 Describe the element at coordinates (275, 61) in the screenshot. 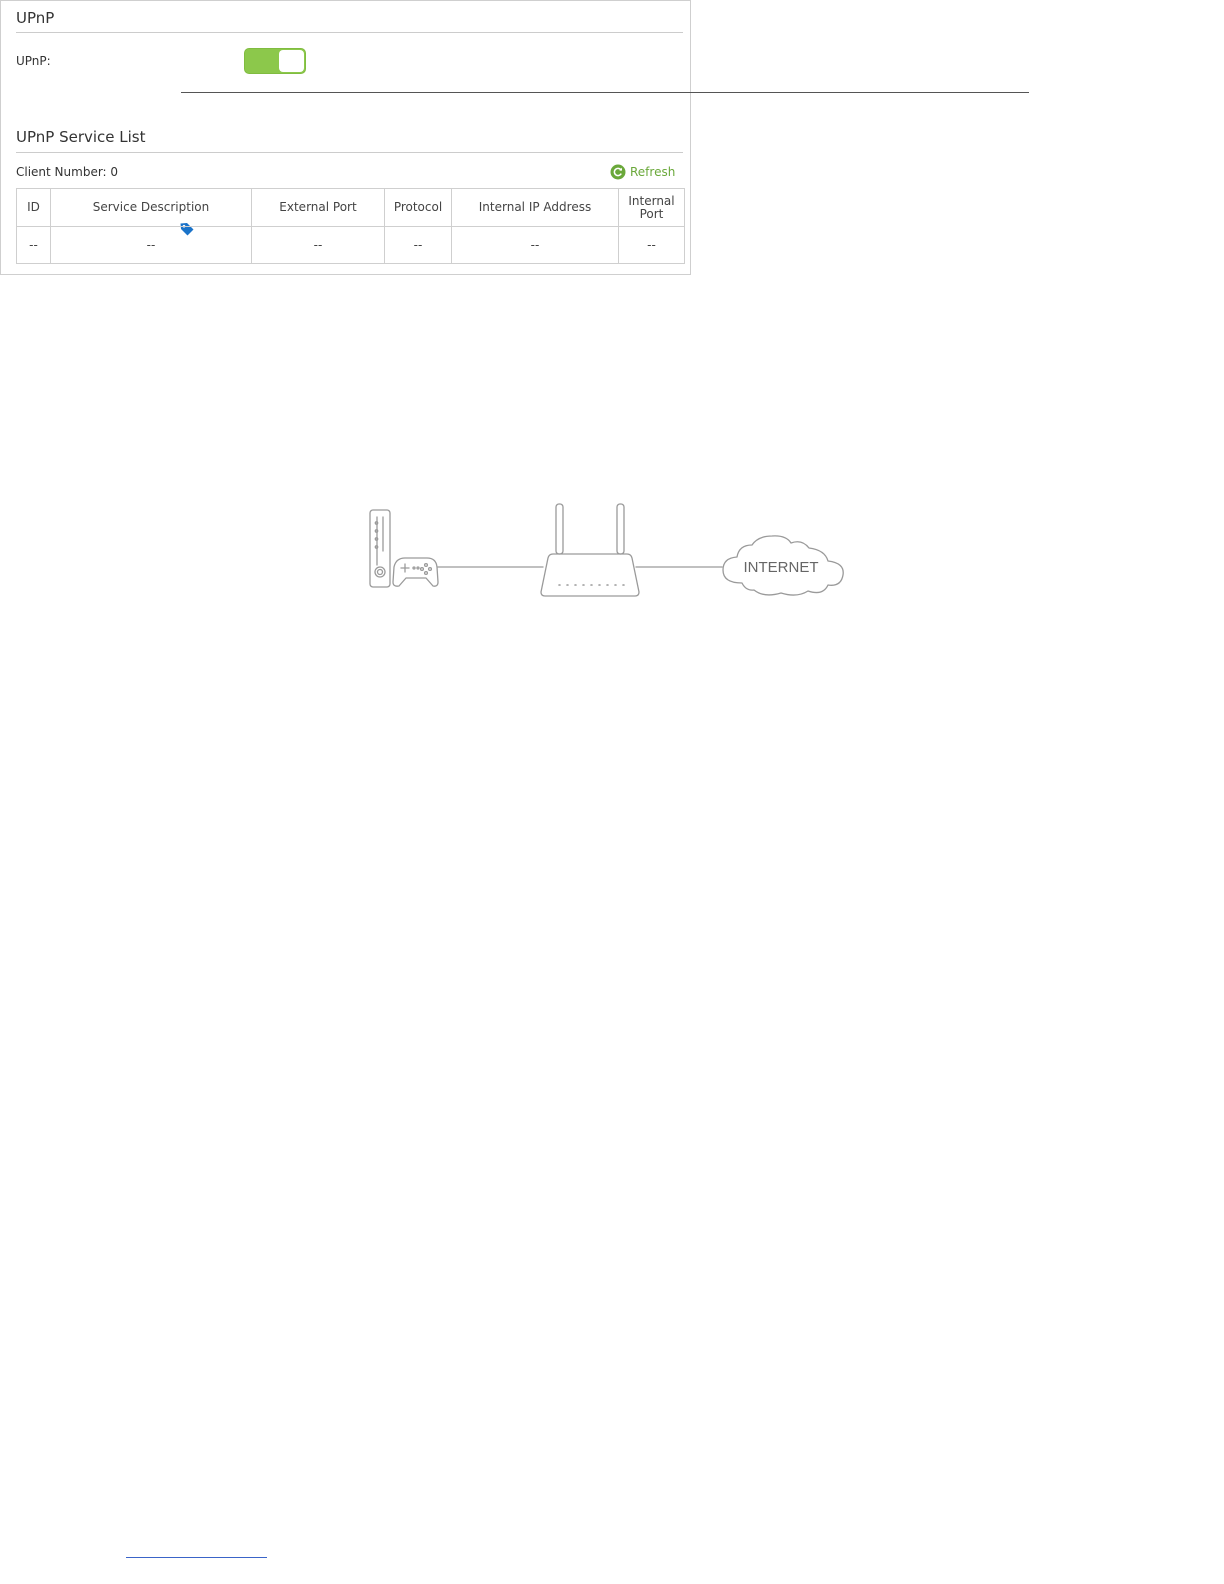

I see `upnp-toggle` at that location.